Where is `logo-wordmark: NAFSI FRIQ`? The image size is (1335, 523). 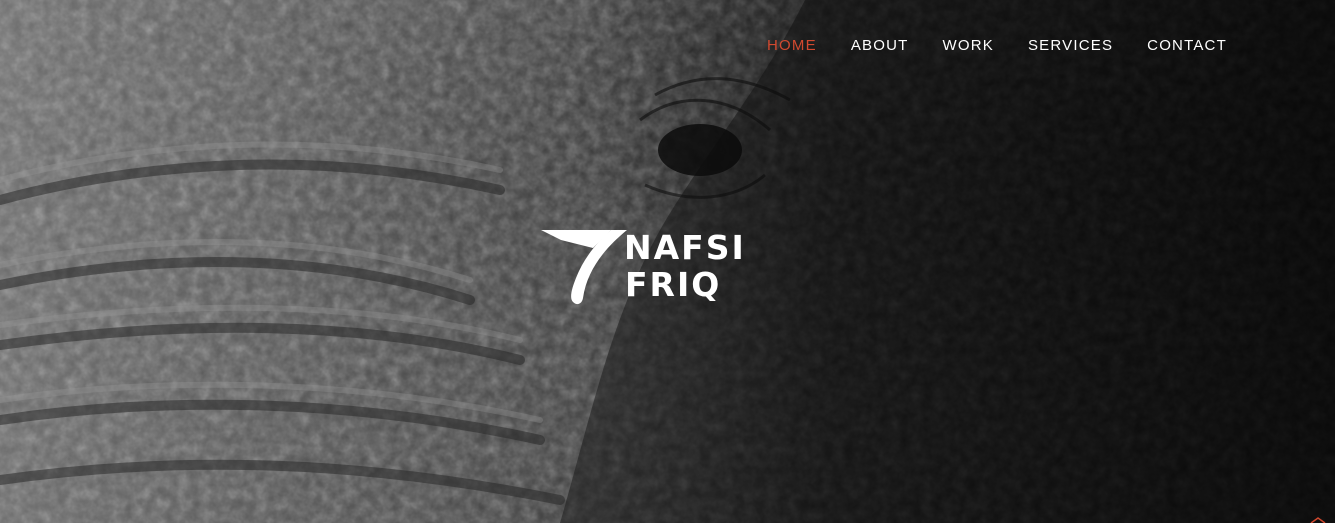 logo-wordmark: NAFSI FRIQ is located at coordinates (685, 266).